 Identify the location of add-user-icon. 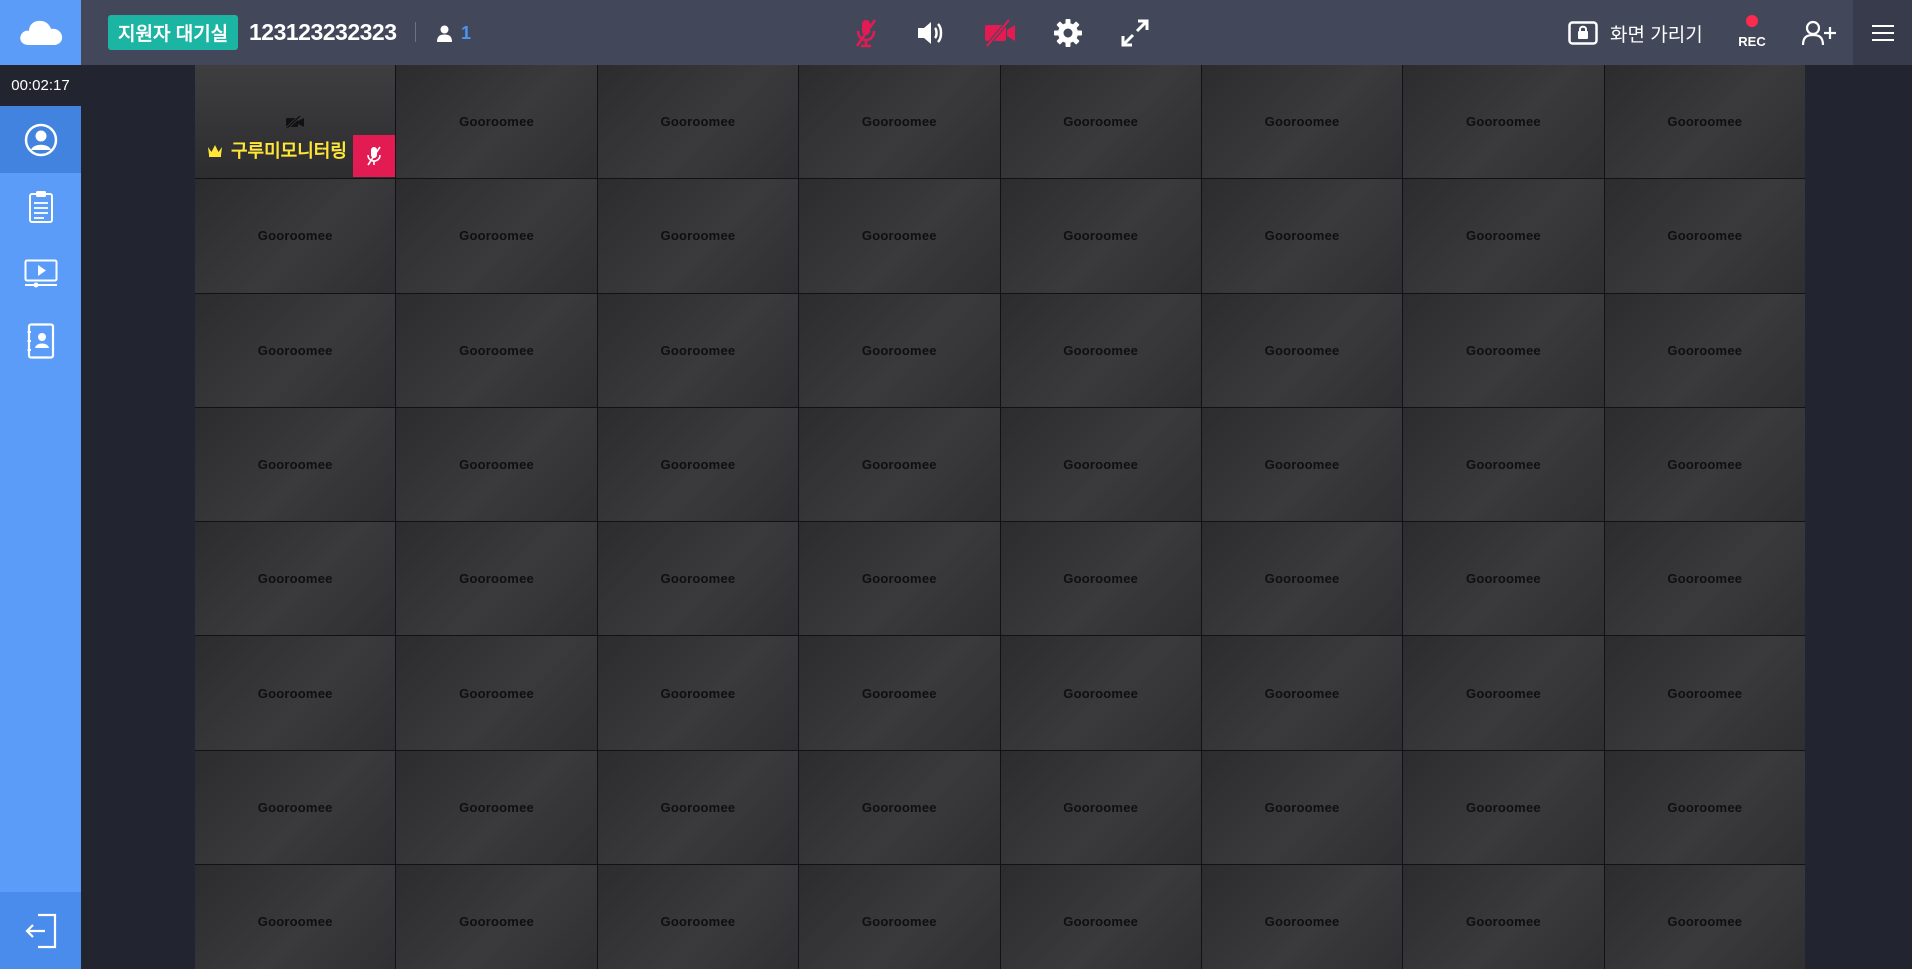
(1819, 33).